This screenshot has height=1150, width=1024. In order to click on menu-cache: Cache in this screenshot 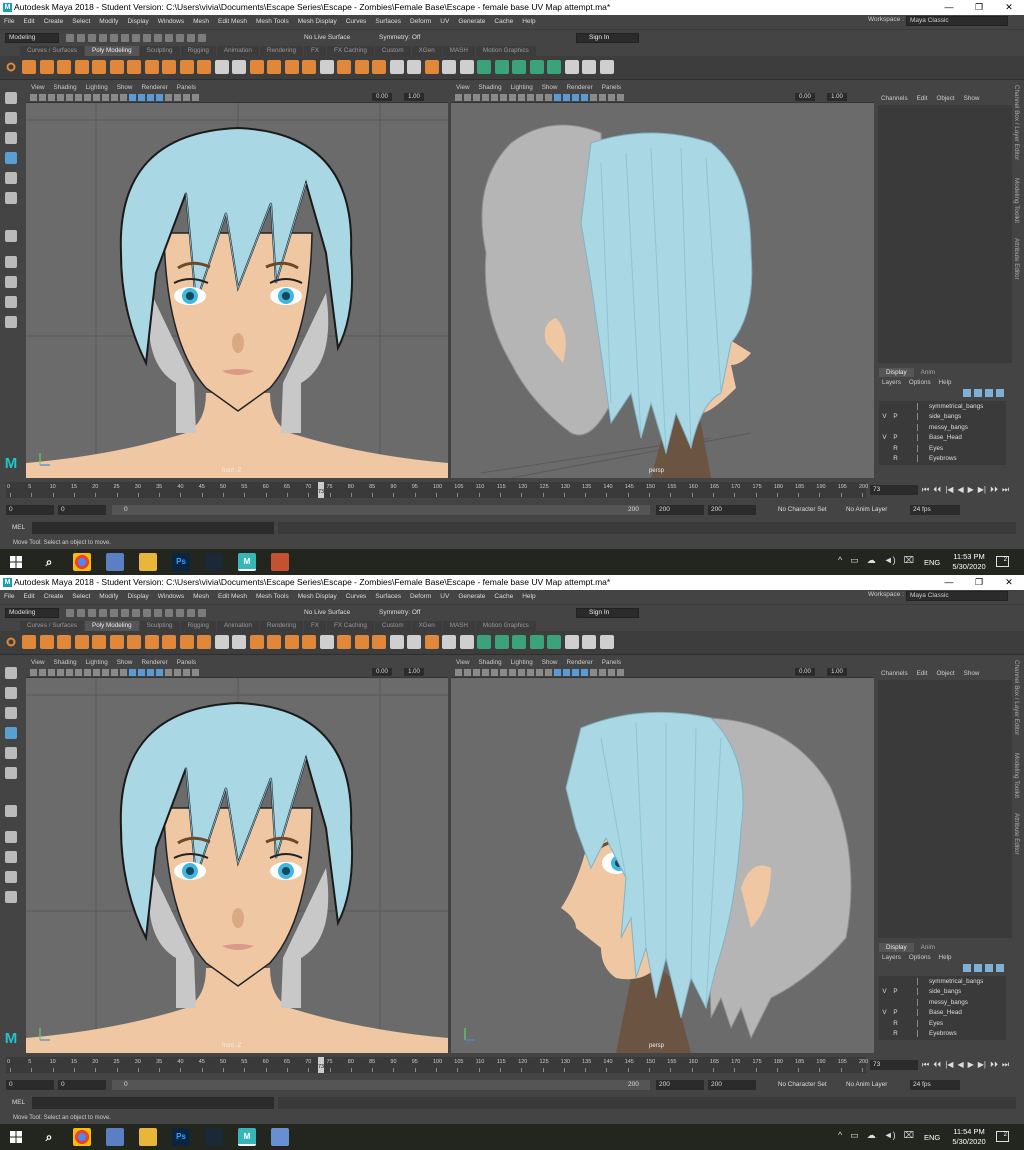, I will do `click(503, 21)`.